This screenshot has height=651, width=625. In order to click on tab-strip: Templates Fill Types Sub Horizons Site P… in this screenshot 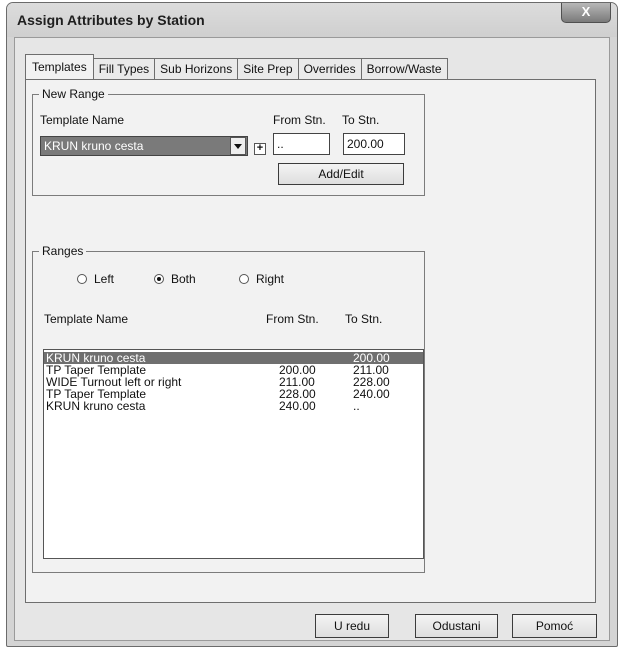, I will do `click(236, 66)`.